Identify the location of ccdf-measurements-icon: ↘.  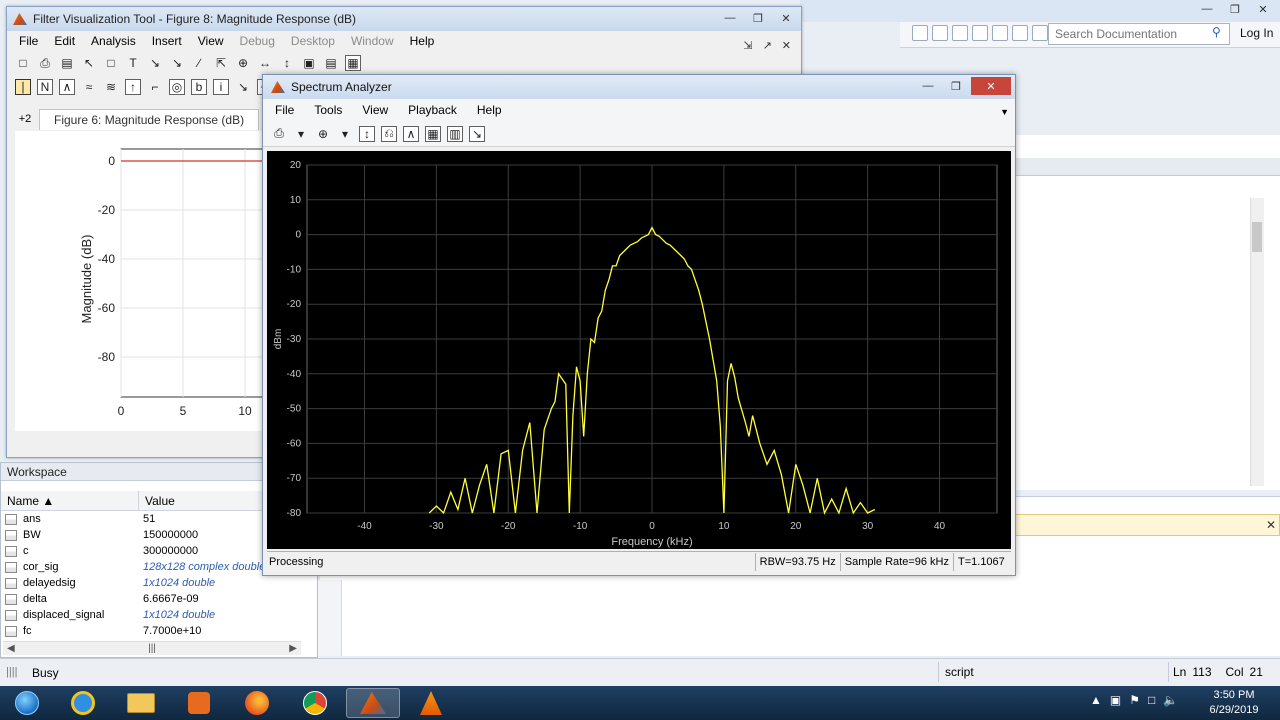
(477, 133).